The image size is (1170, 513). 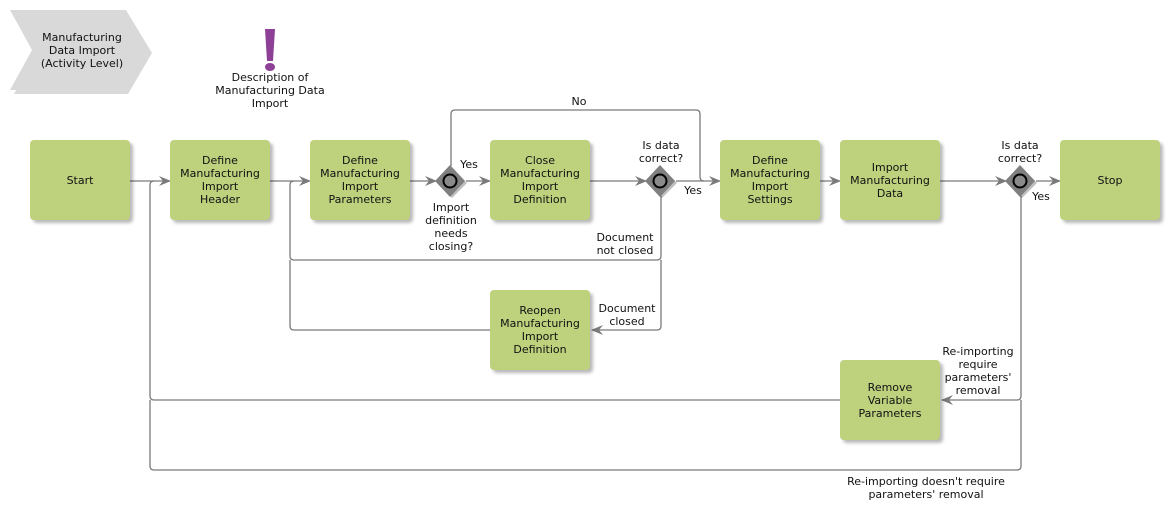 What do you see at coordinates (625, 244) in the screenshot?
I see `edge-label-document-not-closed: Document not closed` at bounding box center [625, 244].